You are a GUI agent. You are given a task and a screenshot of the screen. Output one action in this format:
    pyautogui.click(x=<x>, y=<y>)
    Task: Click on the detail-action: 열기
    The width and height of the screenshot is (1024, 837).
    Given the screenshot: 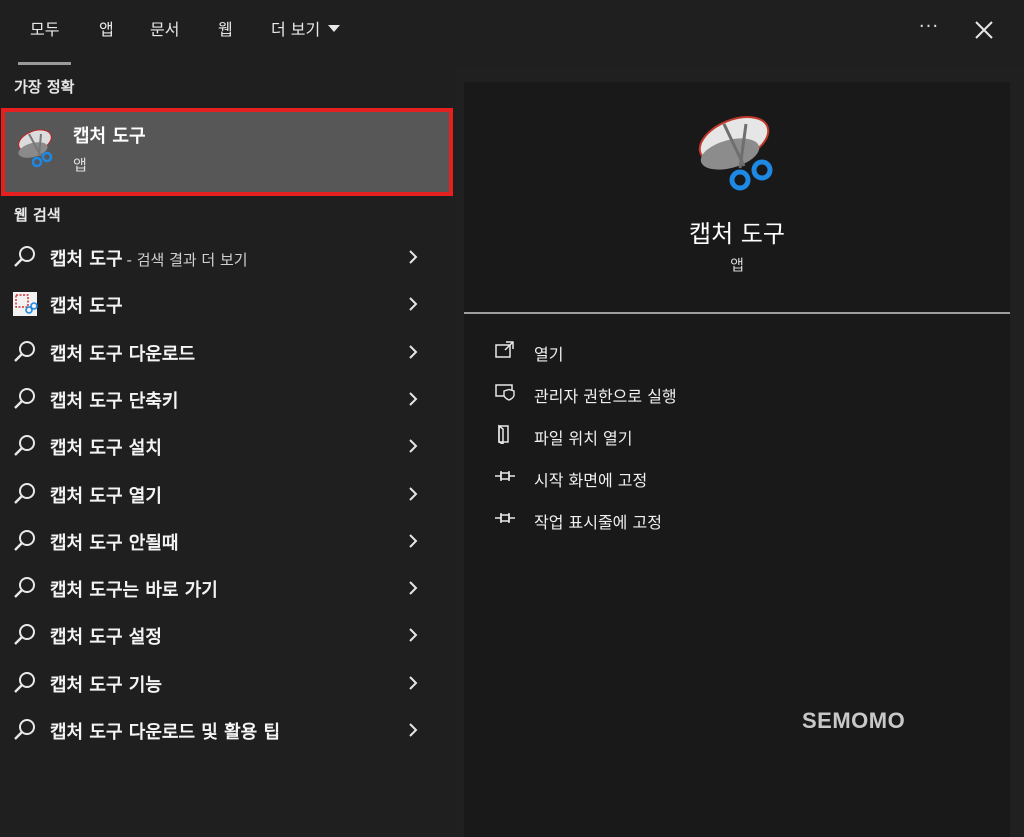 What is the action you would take?
    pyautogui.click(x=694, y=351)
    